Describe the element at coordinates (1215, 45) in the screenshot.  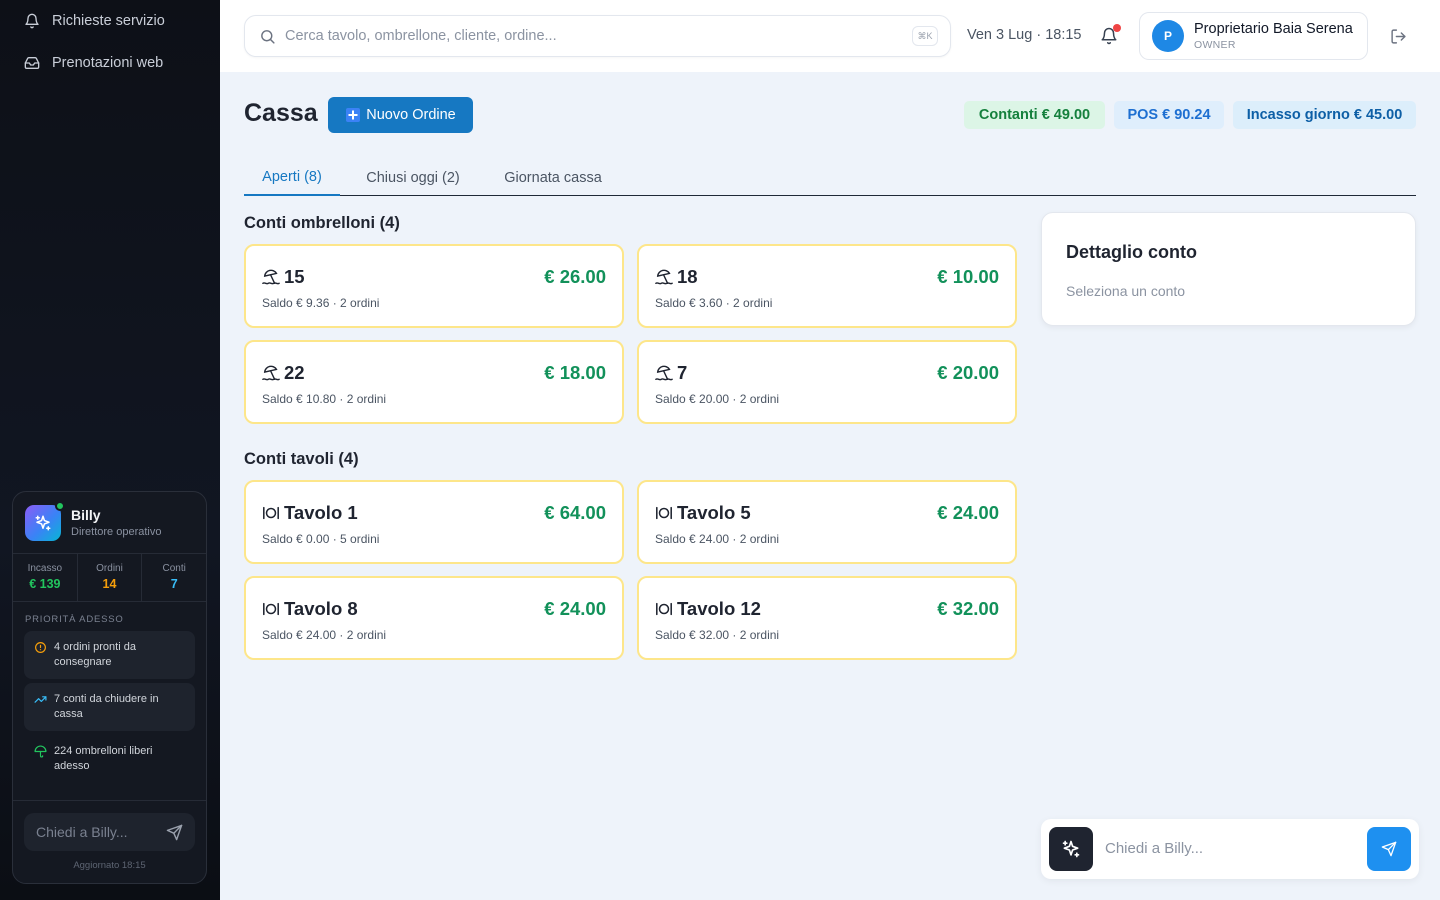
I see `user-role: OWNER` at that location.